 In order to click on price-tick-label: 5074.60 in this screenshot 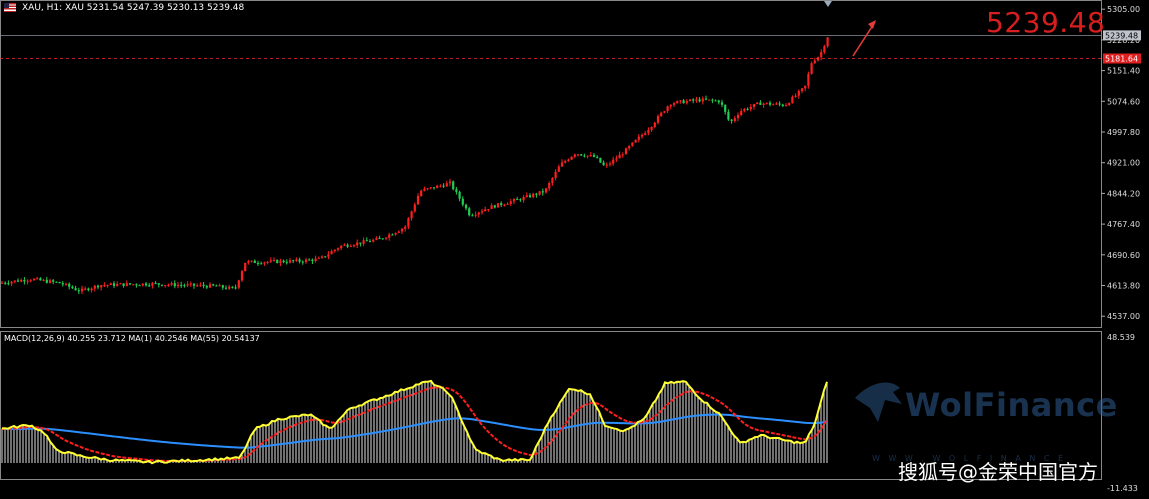, I will do `click(1123, 101)`.